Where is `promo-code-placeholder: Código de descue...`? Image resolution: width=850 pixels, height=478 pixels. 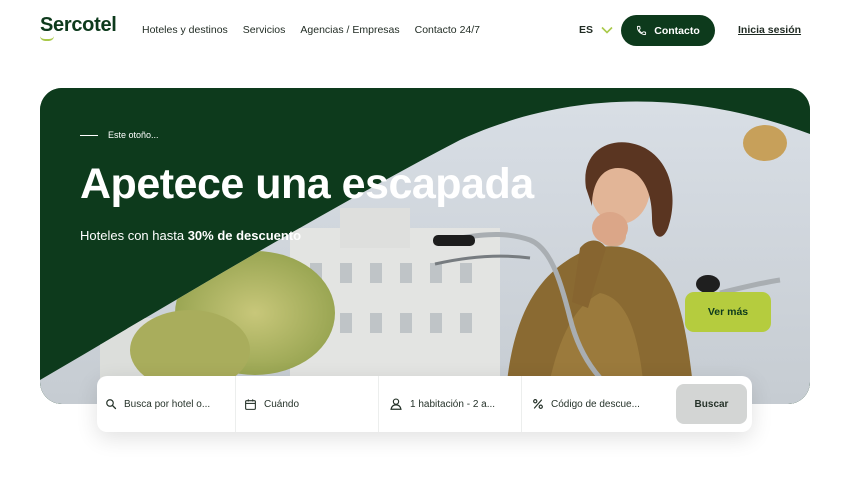 promo-code-placeholder: Código de descue... is located at coordinates (595, 404).